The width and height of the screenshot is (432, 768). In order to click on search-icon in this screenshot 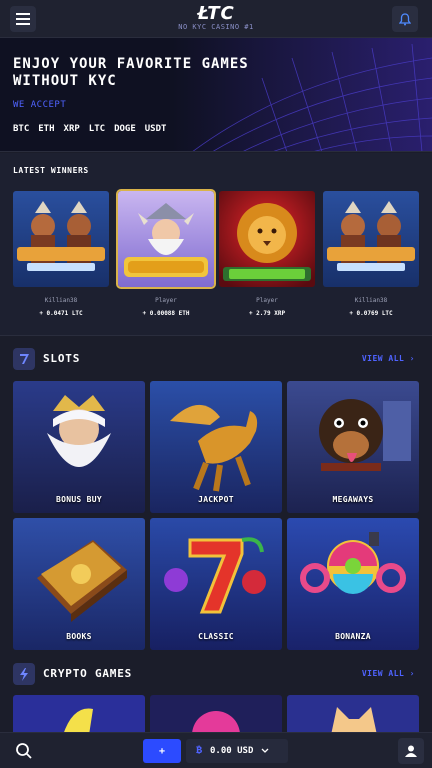, I will do `click(24, 751)`.